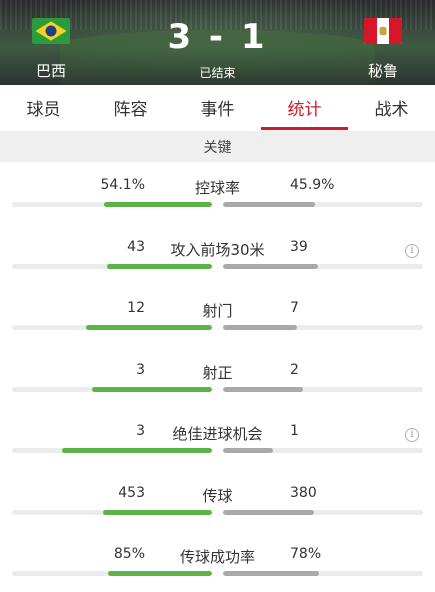  What do you see at coordinates (217, 557) in the screenshot?
I see `stat-label: 传球成功率` at bounding box center [217, 557].